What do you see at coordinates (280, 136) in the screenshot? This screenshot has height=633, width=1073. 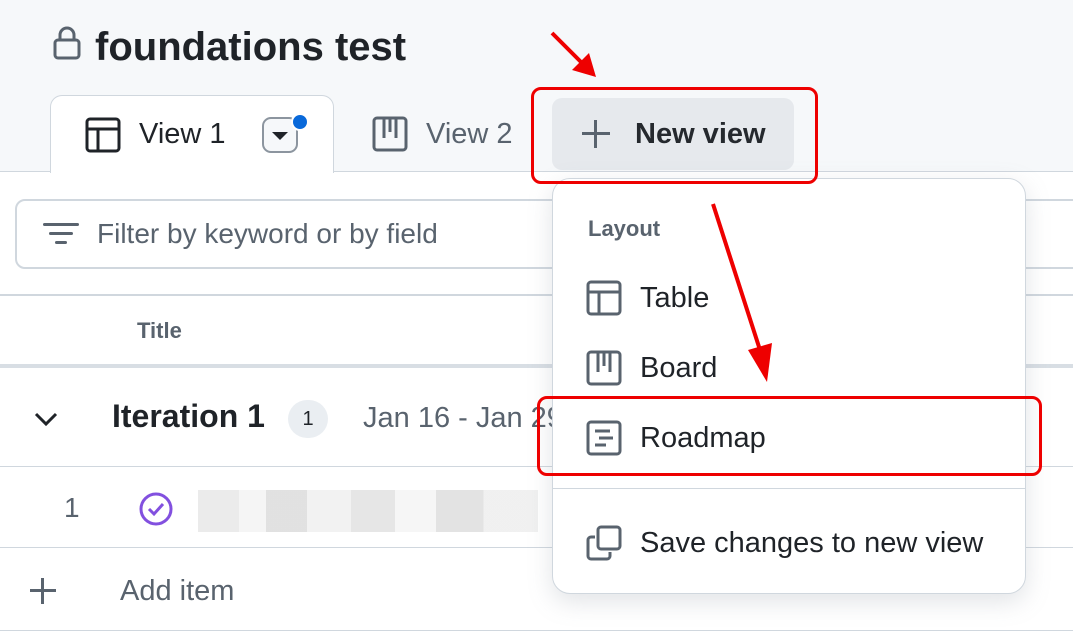 I see `caret-down-icon` at bounding box center [280, 136].